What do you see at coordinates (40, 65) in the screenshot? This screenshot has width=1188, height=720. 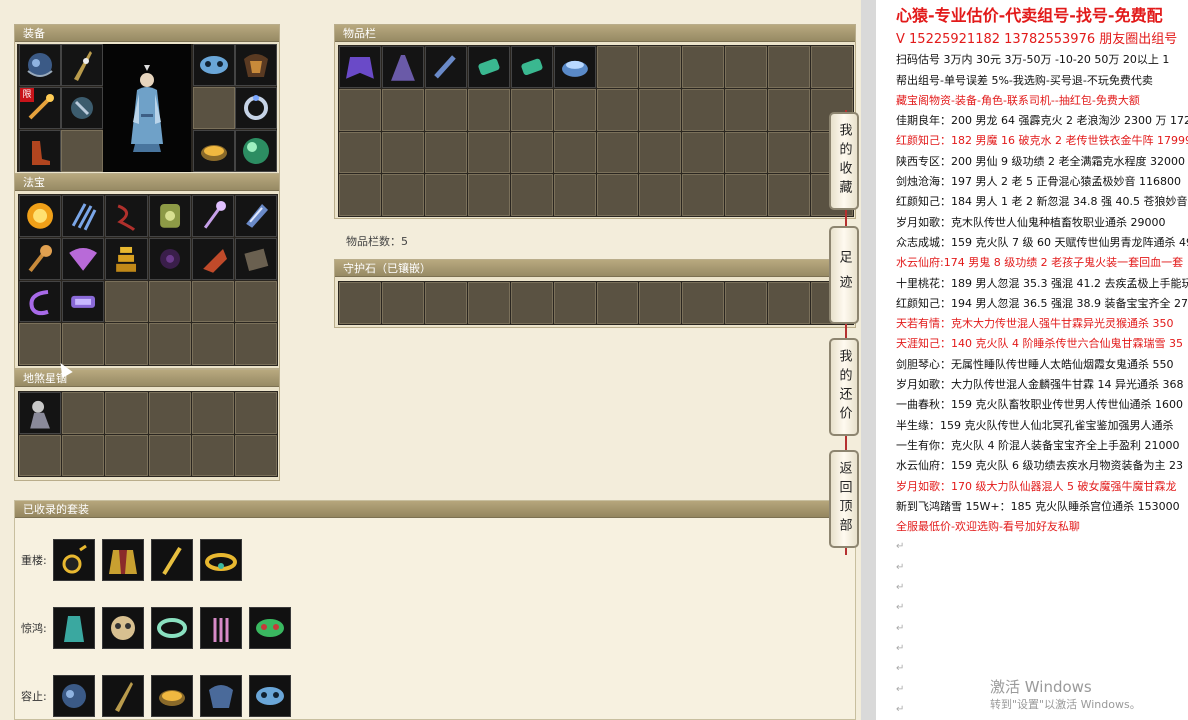 I see `equip-slot-helmet` at bounding box center [40, 65].